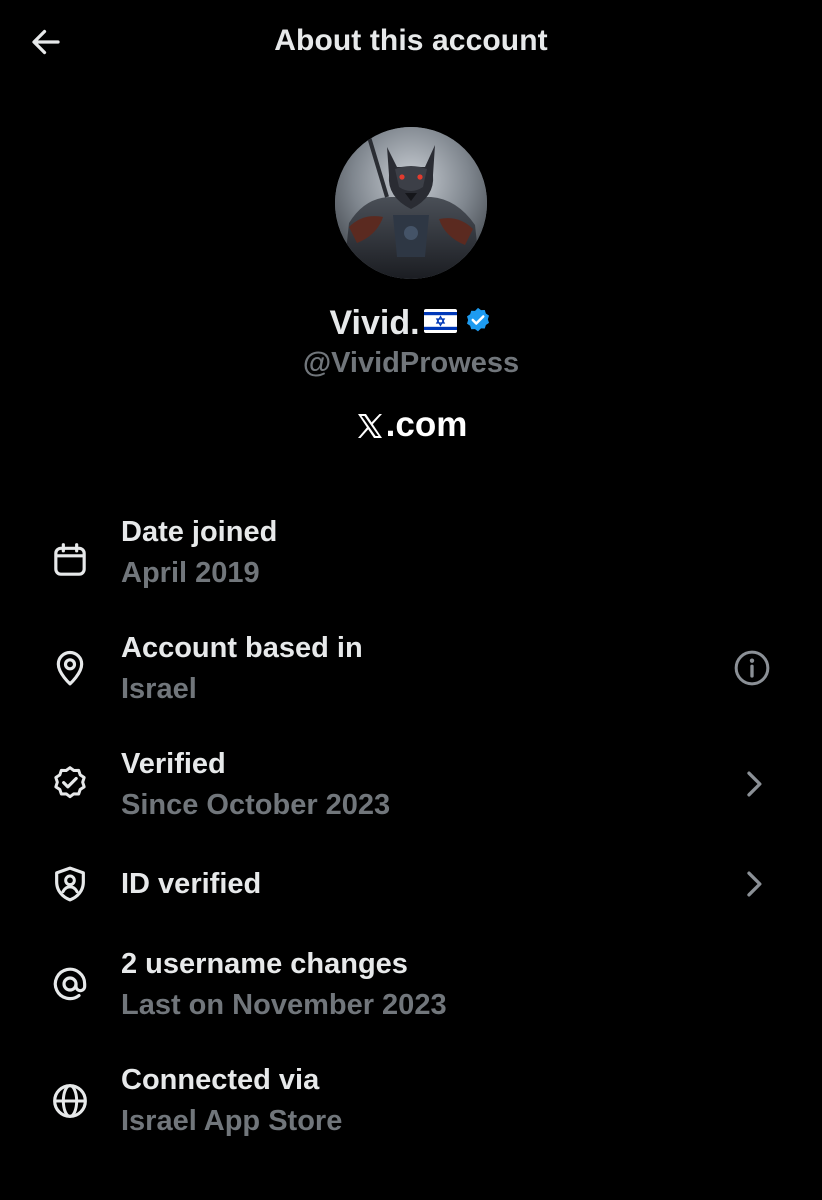  I want to click on id-shield-icon, so click(70, 884).